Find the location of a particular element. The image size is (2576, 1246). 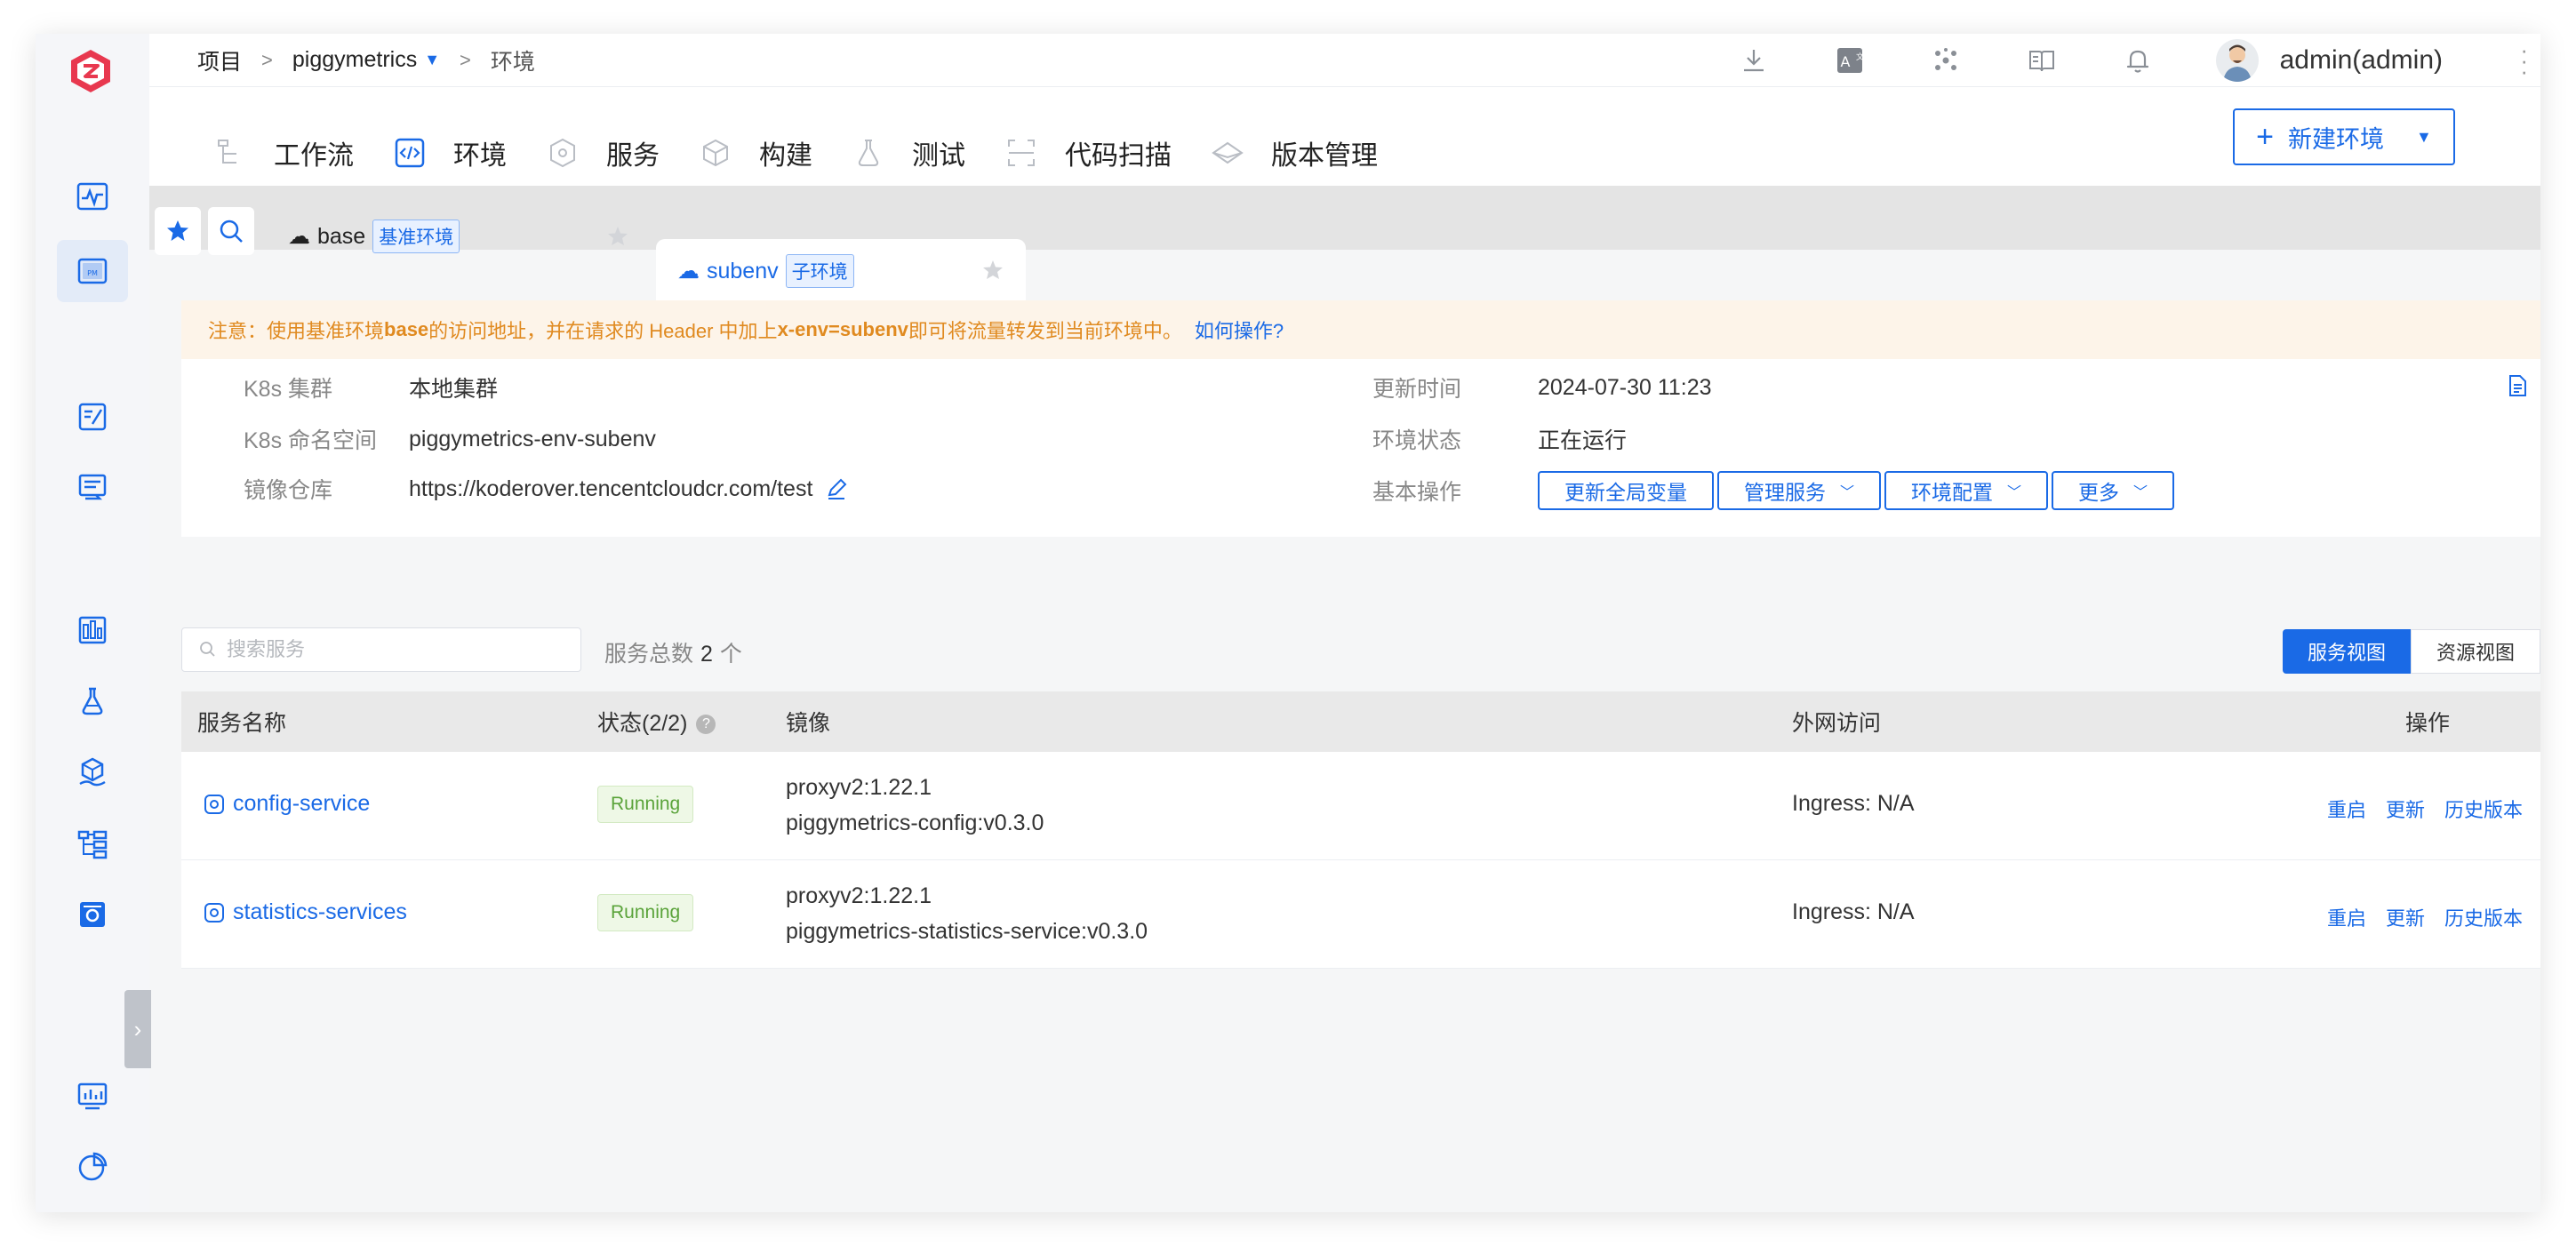

favorites-button is located at coordinates (178, 231).